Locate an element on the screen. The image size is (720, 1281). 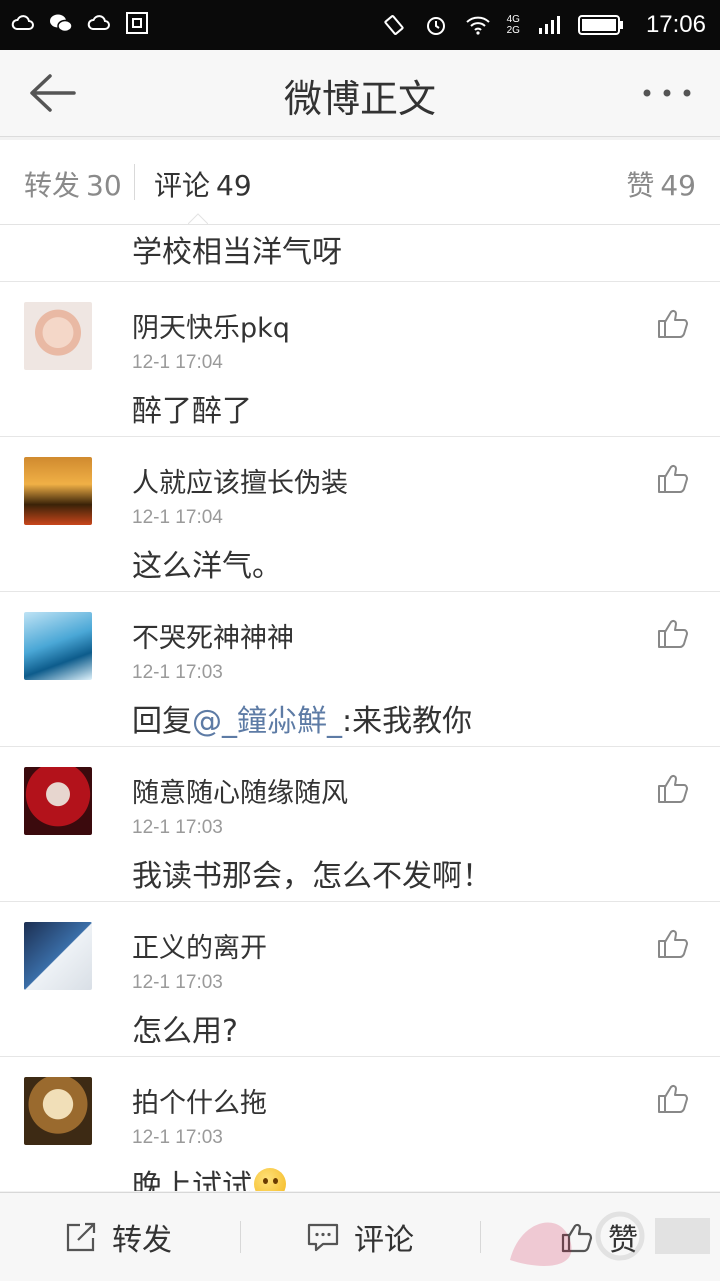
tab-comment-label: 评论 is located at coordinates (182, 185).